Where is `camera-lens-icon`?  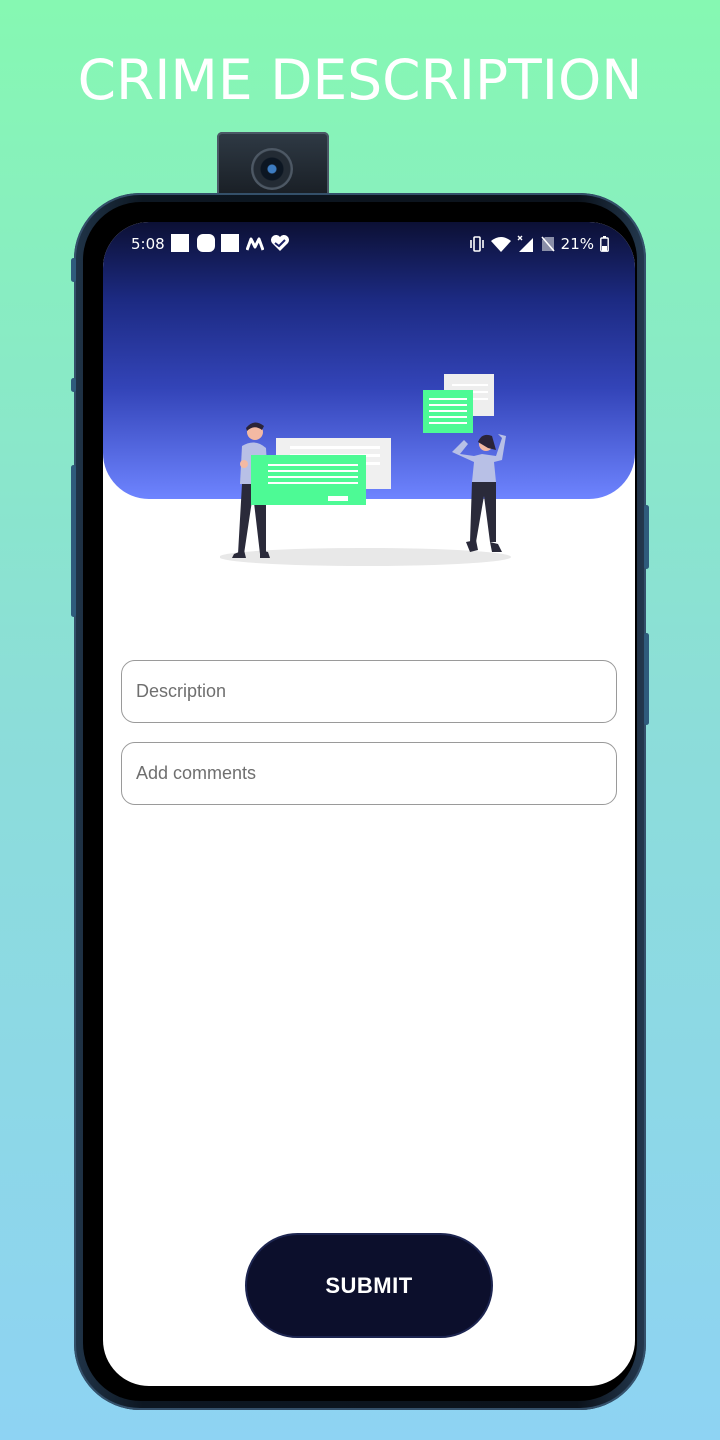
camera-lens-icon is located at coordinates (272, 169).